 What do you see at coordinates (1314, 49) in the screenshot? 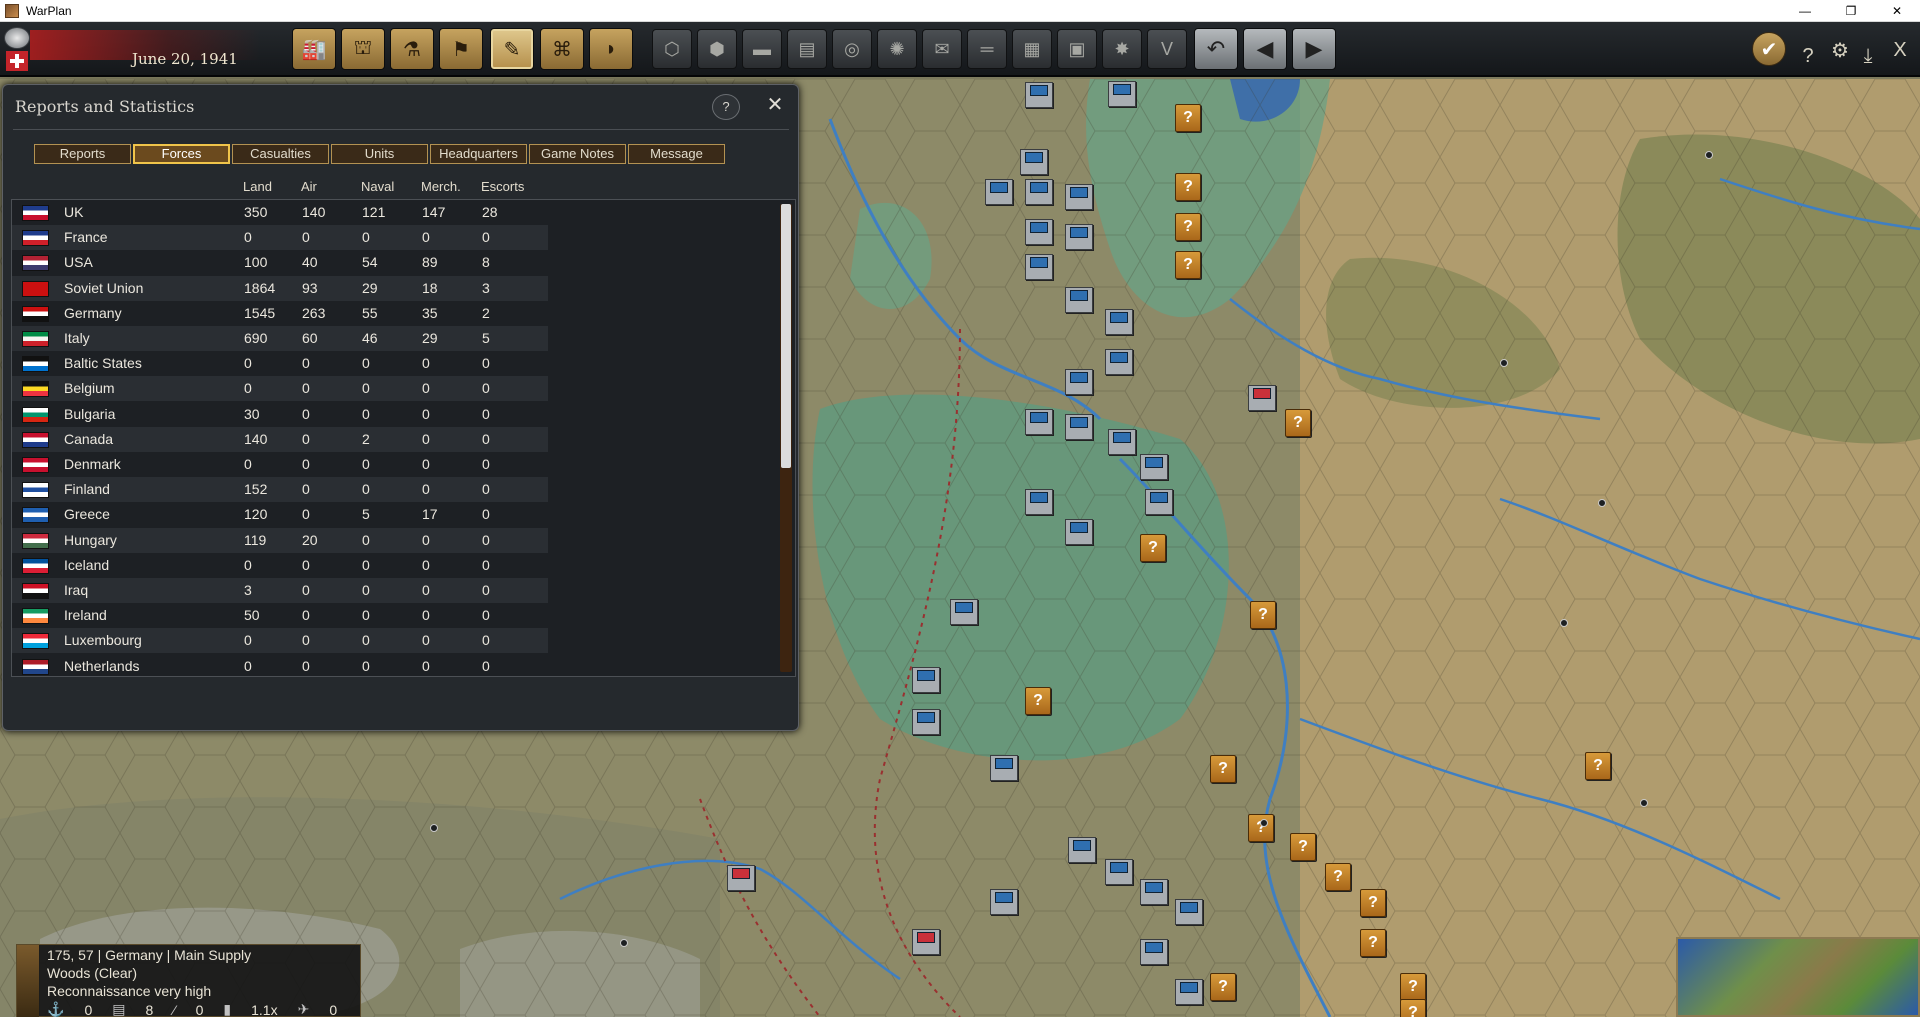
I see `next-unit-button: ▶` at bounding box center [1314, 49].